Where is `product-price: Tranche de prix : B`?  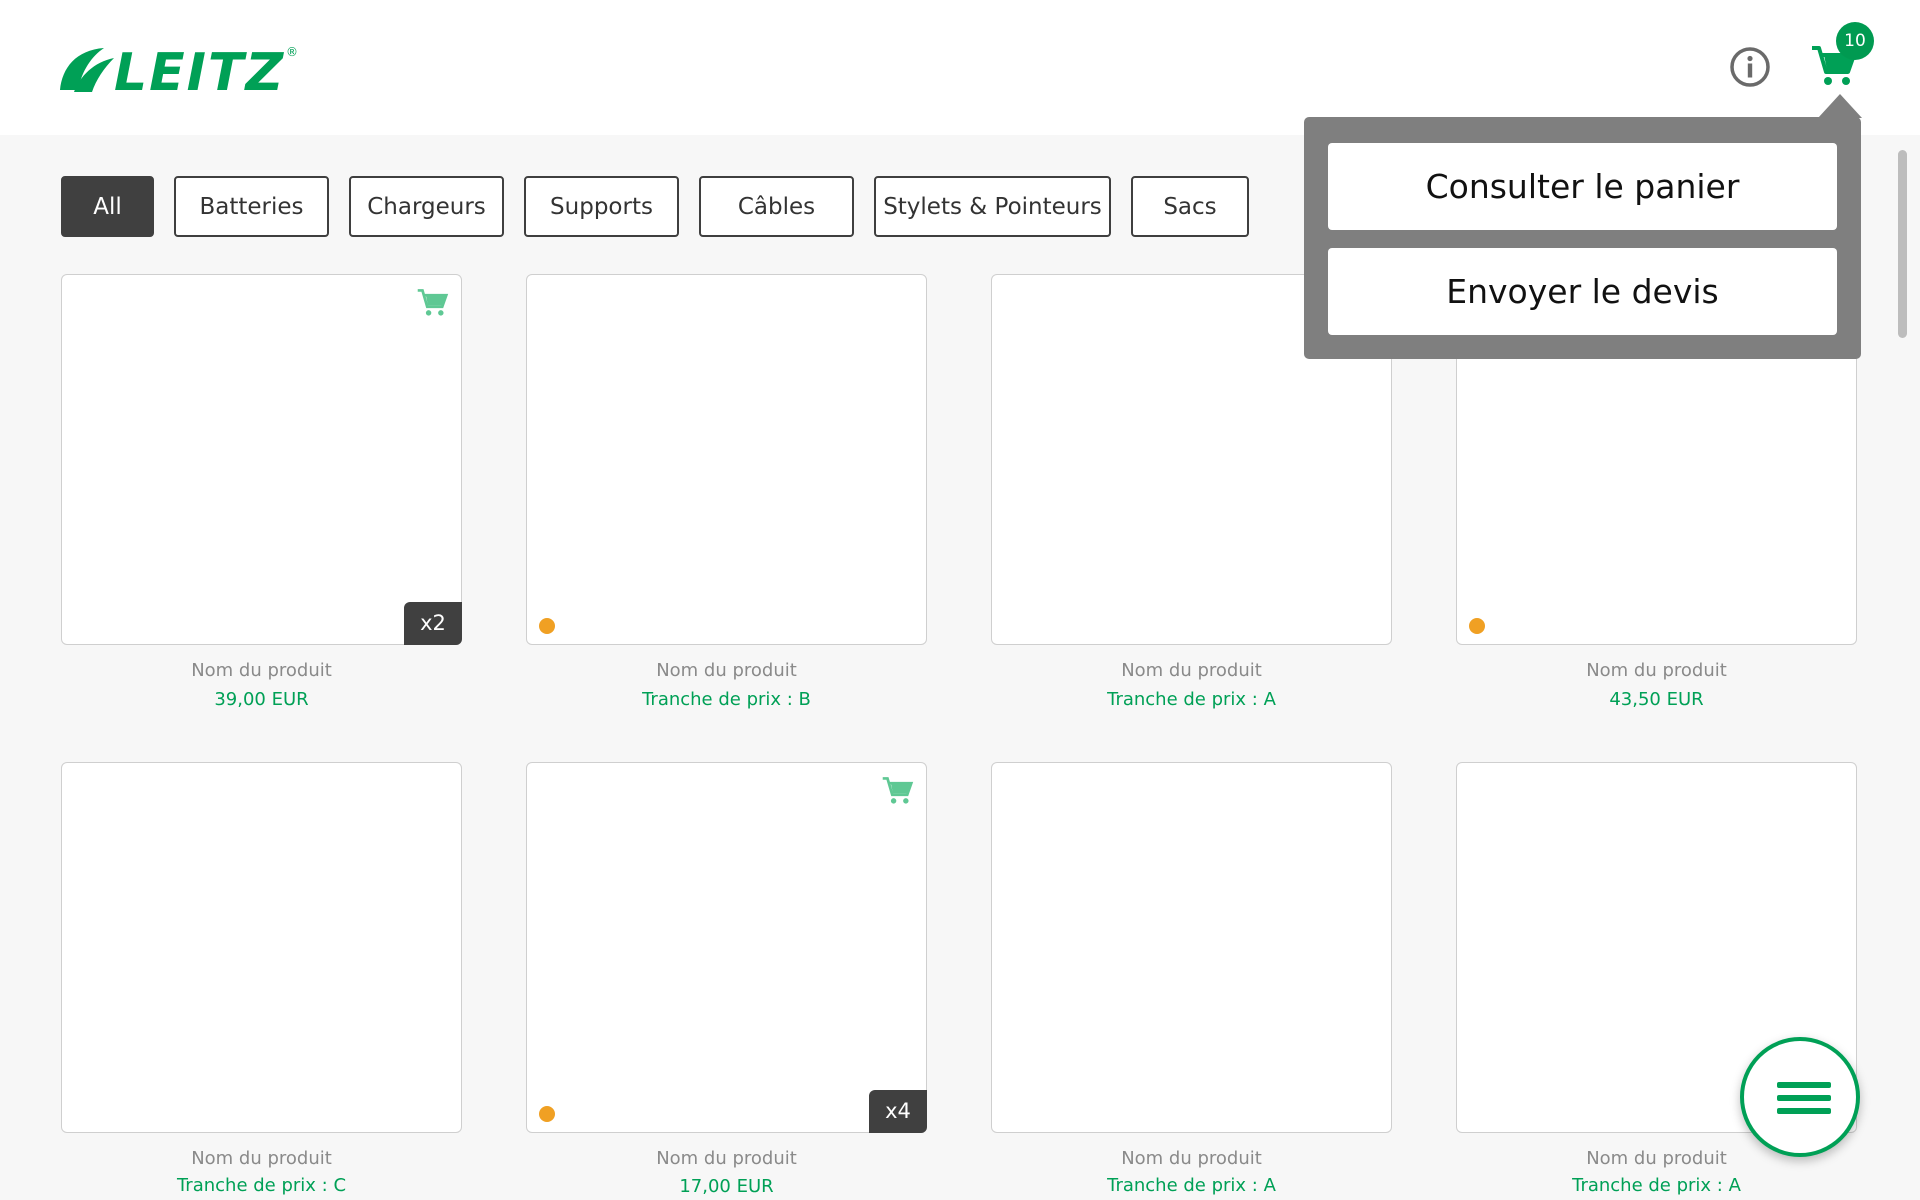 product-price: Tranche de prix : B is located at coordinates (726, 699).